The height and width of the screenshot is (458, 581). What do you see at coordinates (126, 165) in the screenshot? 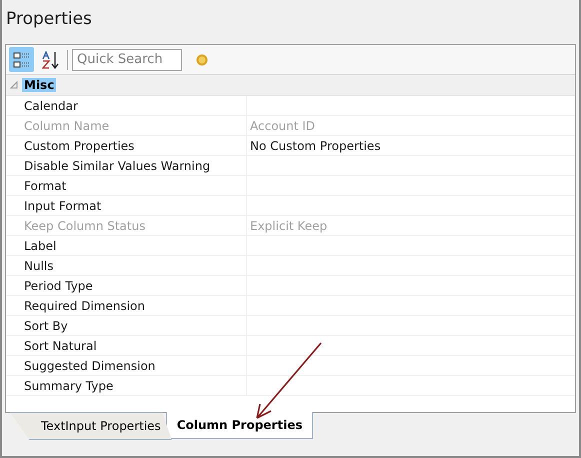
I see `property-name: Disable Similar Values Warning` at bounding box center [126, 165].